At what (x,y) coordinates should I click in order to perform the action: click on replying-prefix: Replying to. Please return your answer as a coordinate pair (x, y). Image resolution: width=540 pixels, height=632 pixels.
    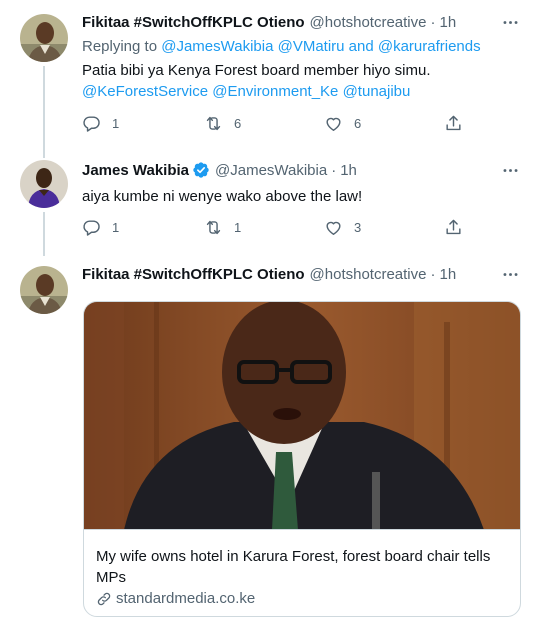
    Looking at the image, I should click on (120, 46).